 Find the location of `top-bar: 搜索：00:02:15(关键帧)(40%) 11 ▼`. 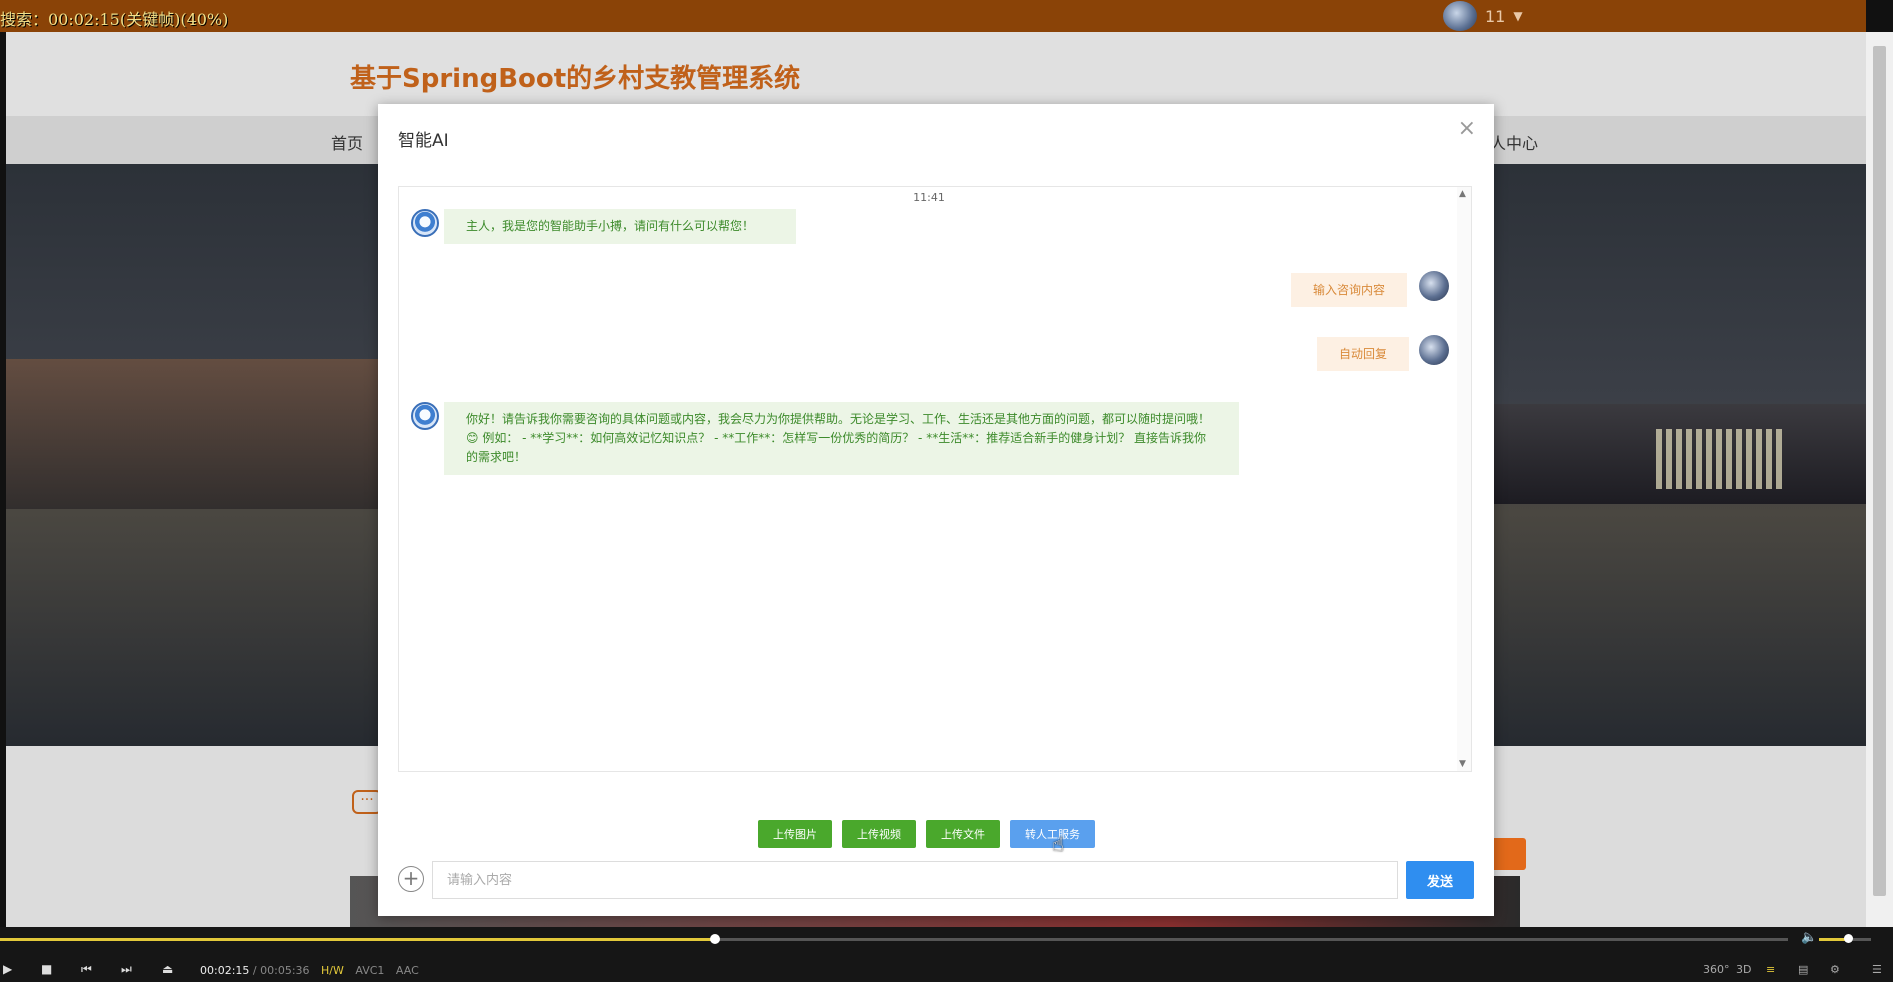

top-bar: 搜索：00:02:15(关键帧)(40%) 11 ▼ is located at coordinates (933, 16).